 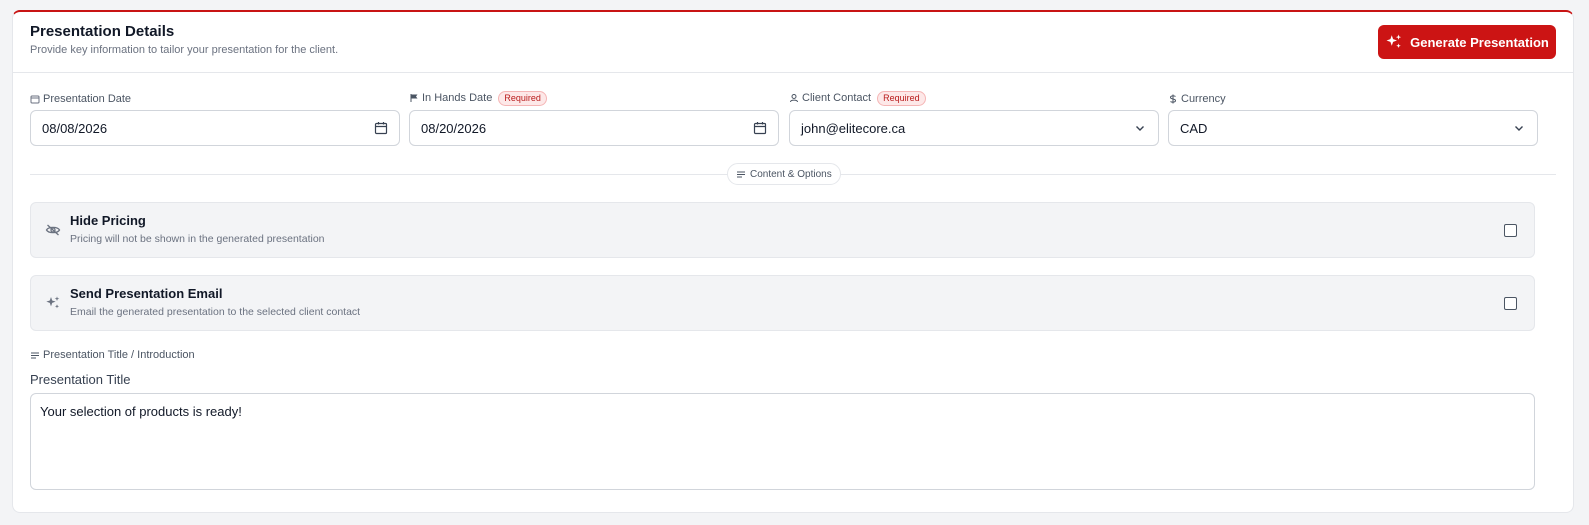 What do you see at coordinates (102, 31) in the screenshot?
I see `page-title: Presentation Details` at bounding box center [102, 31].